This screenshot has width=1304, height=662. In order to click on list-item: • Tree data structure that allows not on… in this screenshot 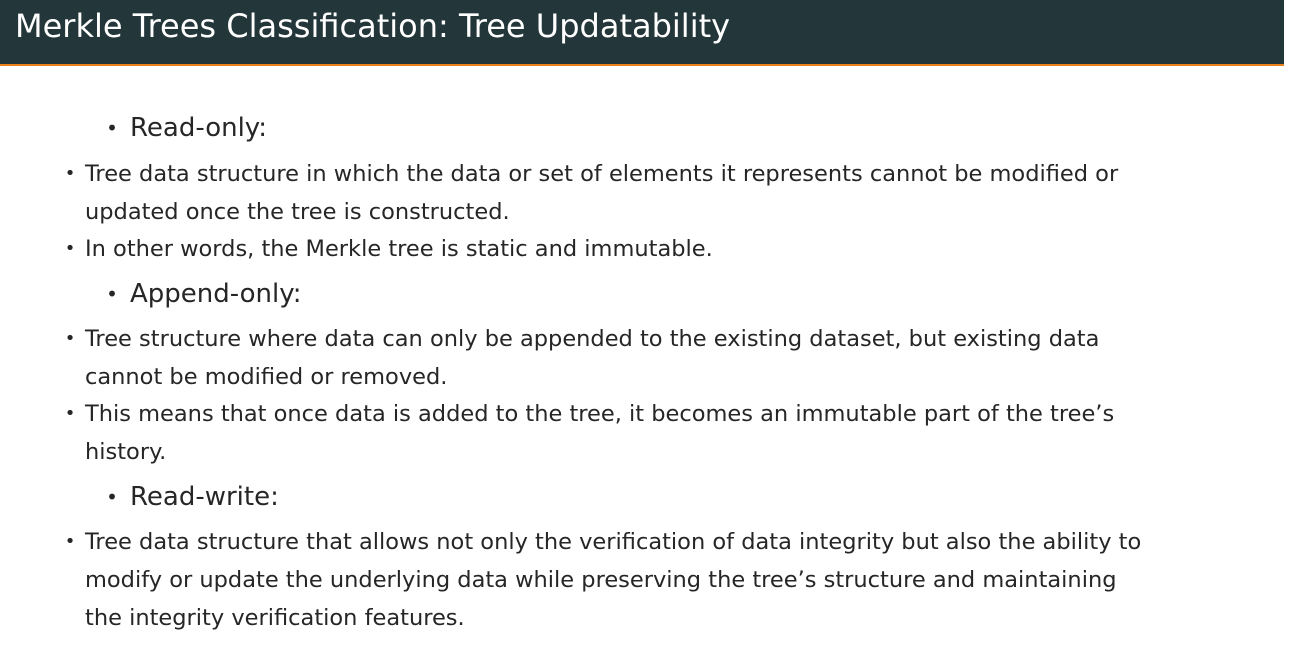, I will do `click(607, 580)`.